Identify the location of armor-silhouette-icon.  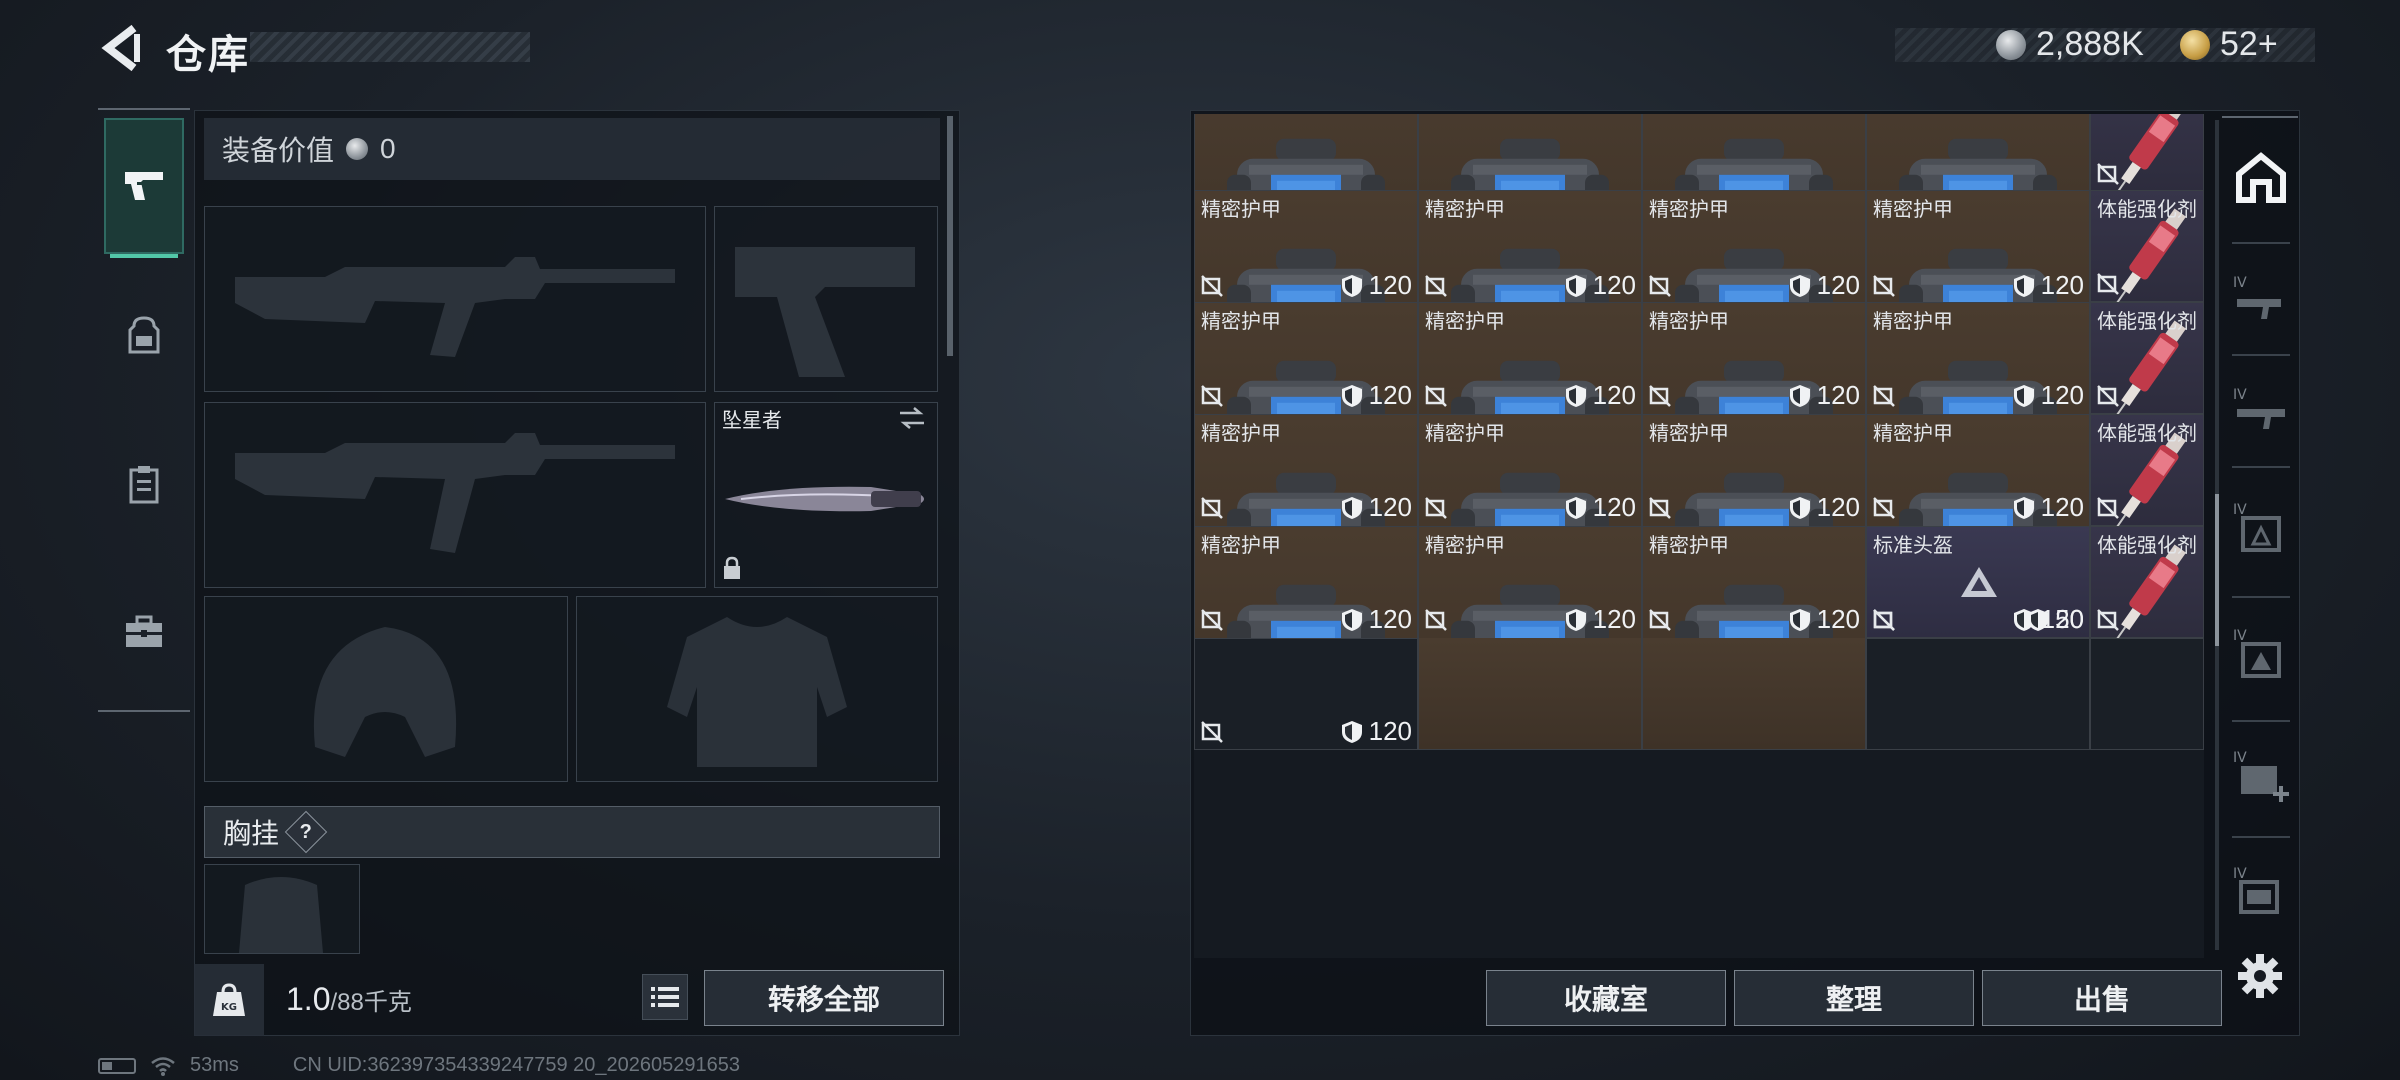
(757, 692).